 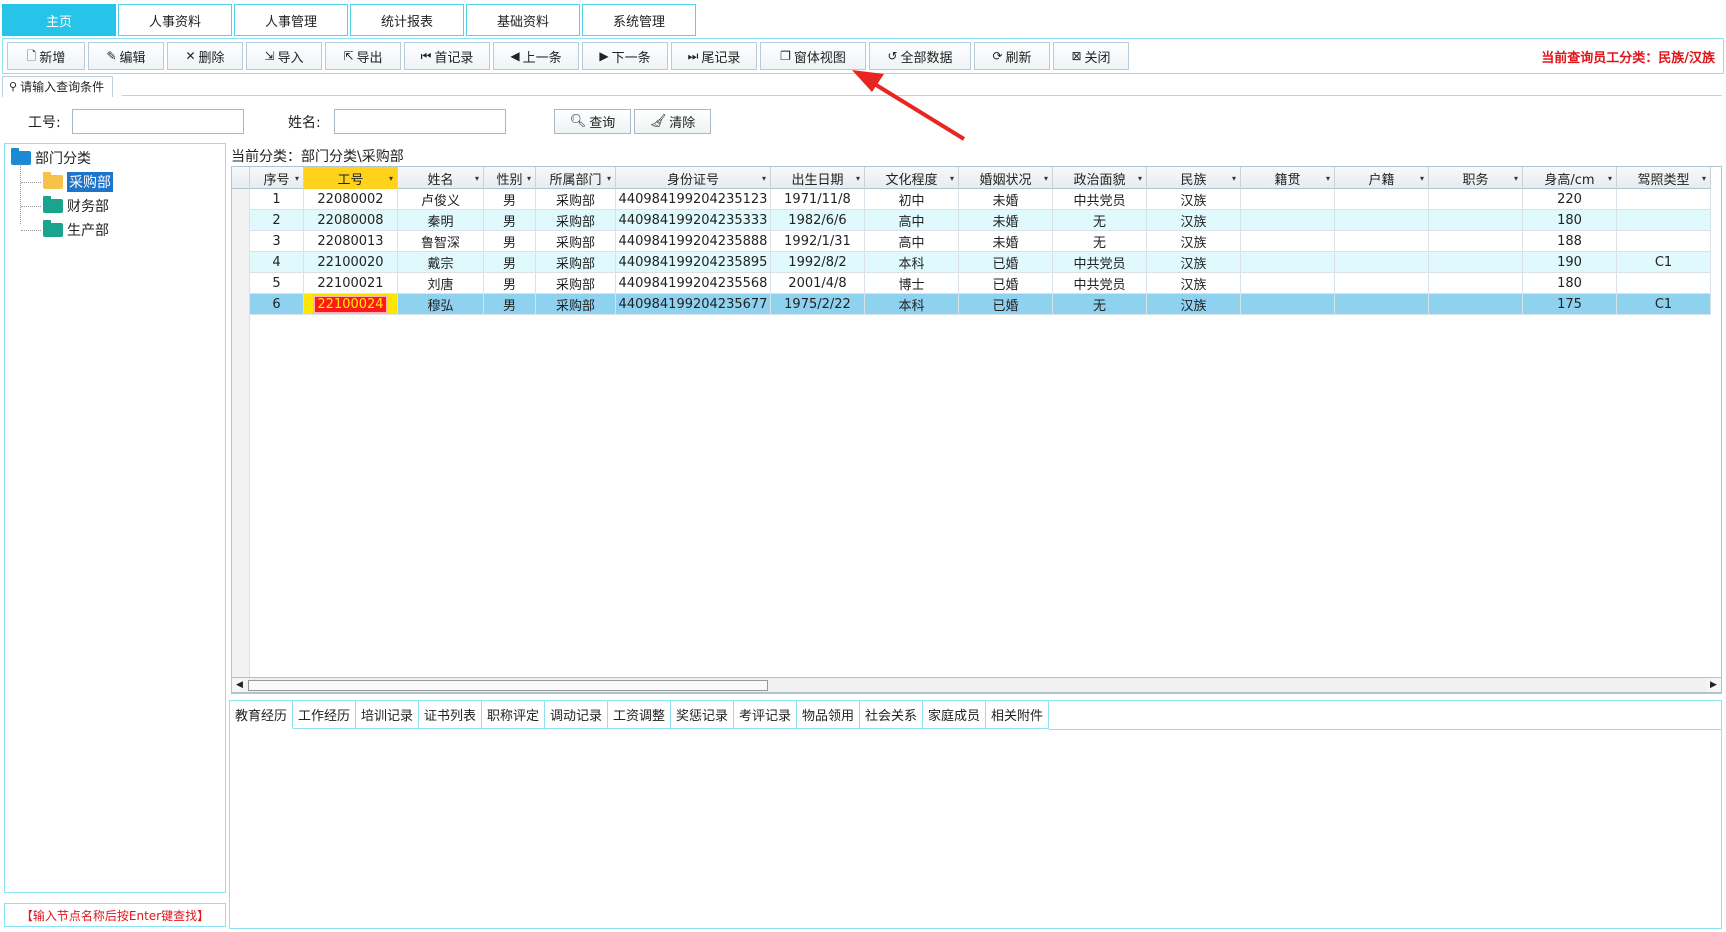 I want to click on table-cell: 5, so click(x=277, y=283).